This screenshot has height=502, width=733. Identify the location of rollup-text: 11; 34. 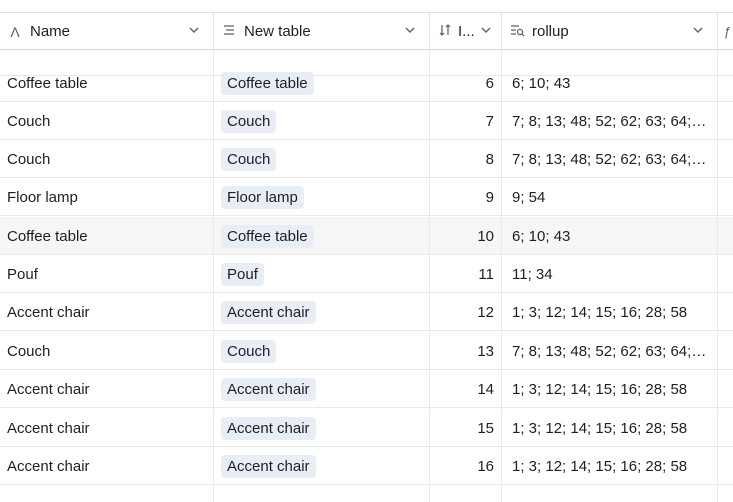
(532, 274).